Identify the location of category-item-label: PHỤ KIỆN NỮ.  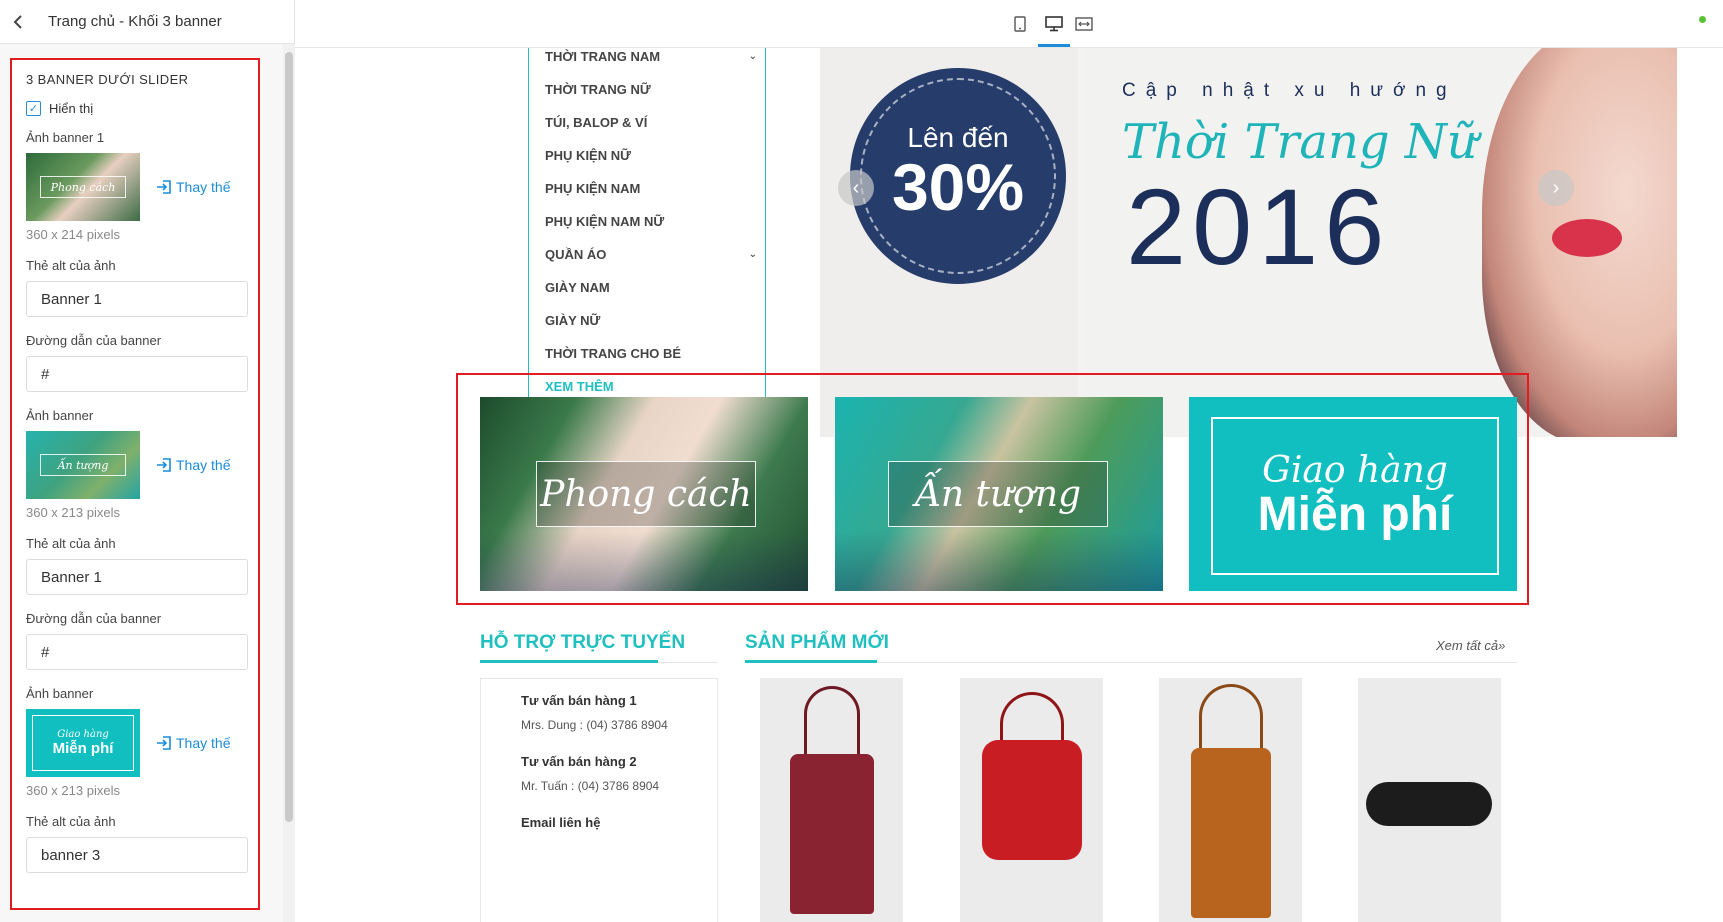
(588, 155).